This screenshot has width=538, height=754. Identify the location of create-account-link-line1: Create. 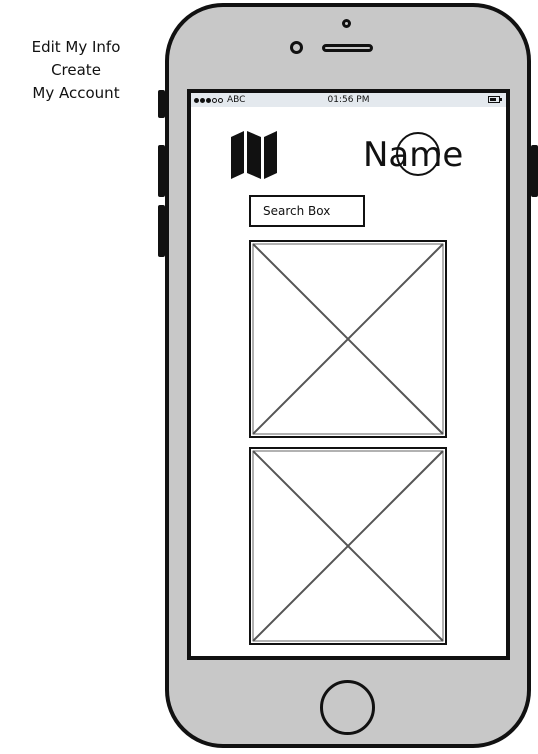
(76, 70).